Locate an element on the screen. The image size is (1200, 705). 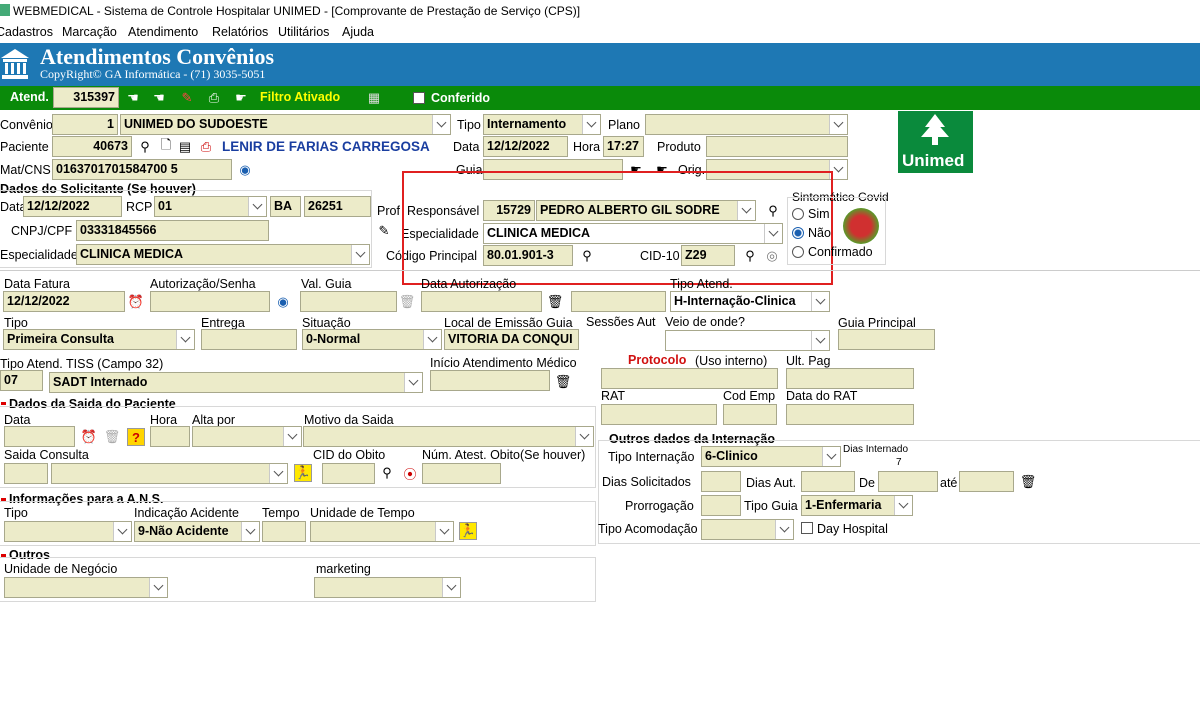
unidade-tempo-select is located at coordinates (382, 531).